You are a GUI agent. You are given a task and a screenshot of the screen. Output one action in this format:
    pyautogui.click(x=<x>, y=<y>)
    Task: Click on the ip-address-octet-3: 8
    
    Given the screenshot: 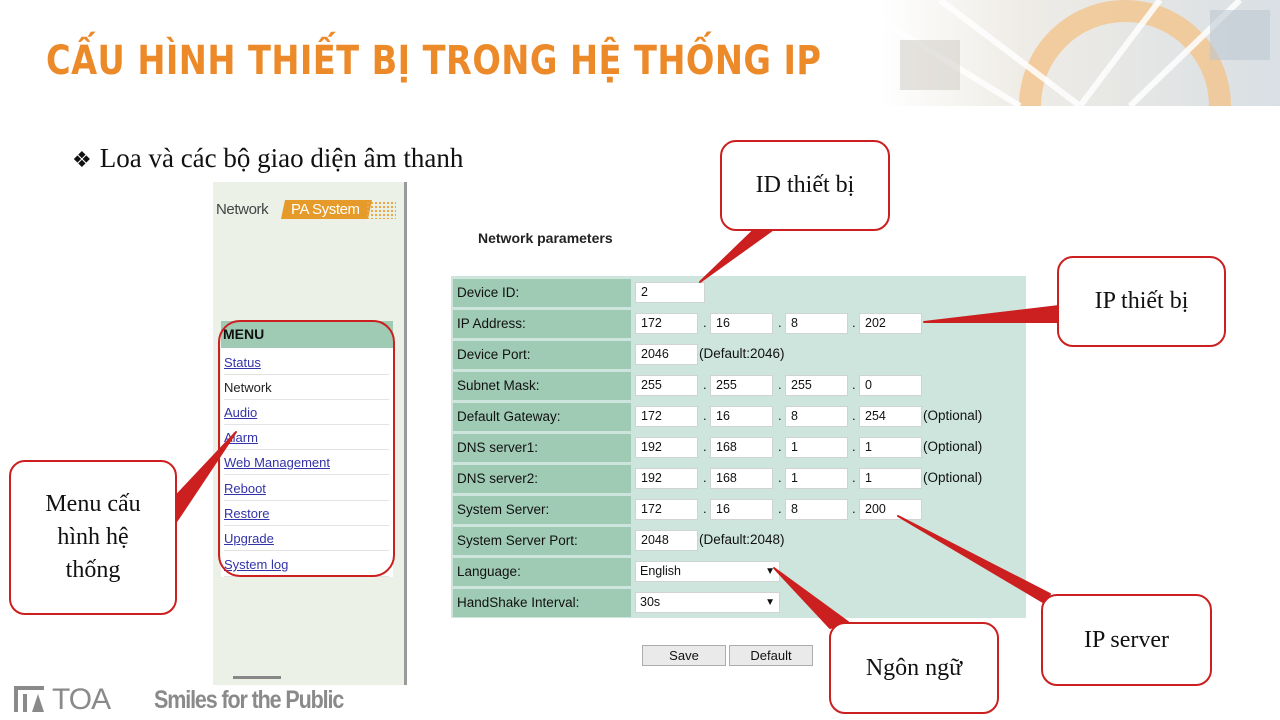 What is the action you would take?
    pyautogui.click(x=816, y=323)
    